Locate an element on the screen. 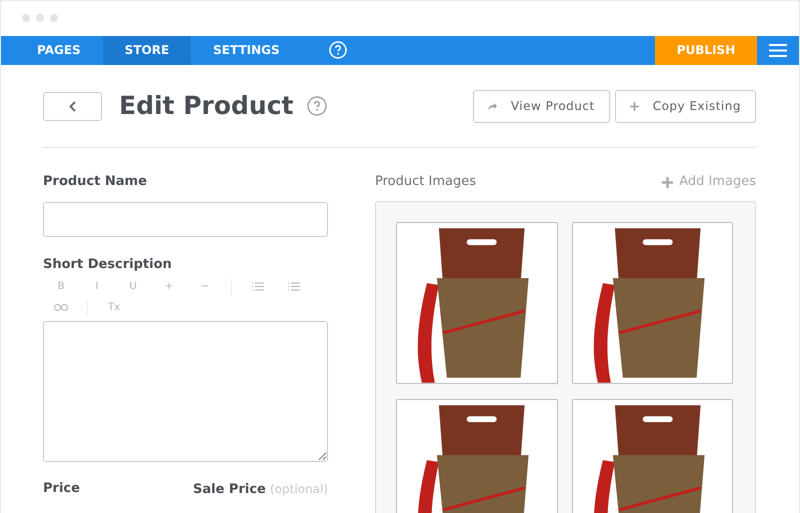  field-label: Sale Price is located at coordinates (229, 489).